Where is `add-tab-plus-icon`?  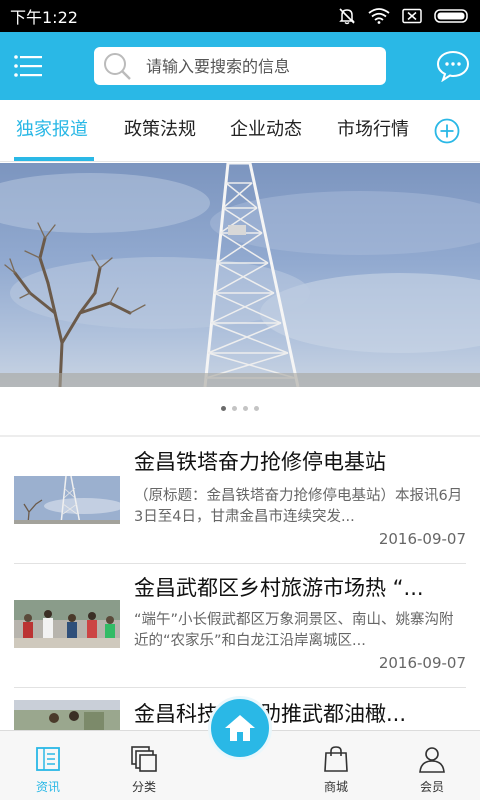 add-tab-plus-icon is located at coordinates (447, 131).